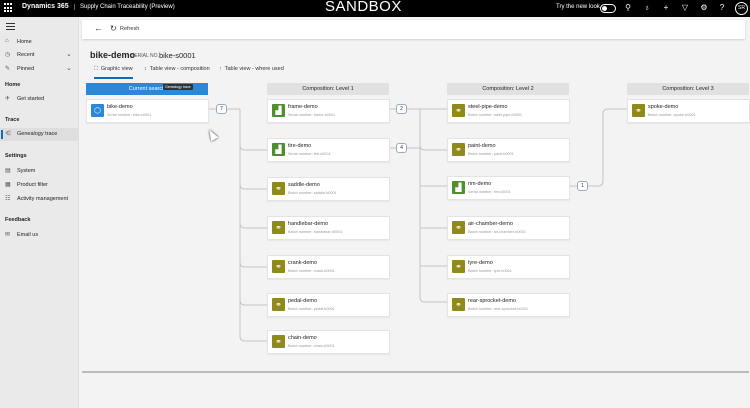 Image resolution: width=750 pixels, height=408 pixels. What do you see at coordinates (582, 186) in the screenshot?
I see `child-count-badge: 1` at bounding box center [582, 186].